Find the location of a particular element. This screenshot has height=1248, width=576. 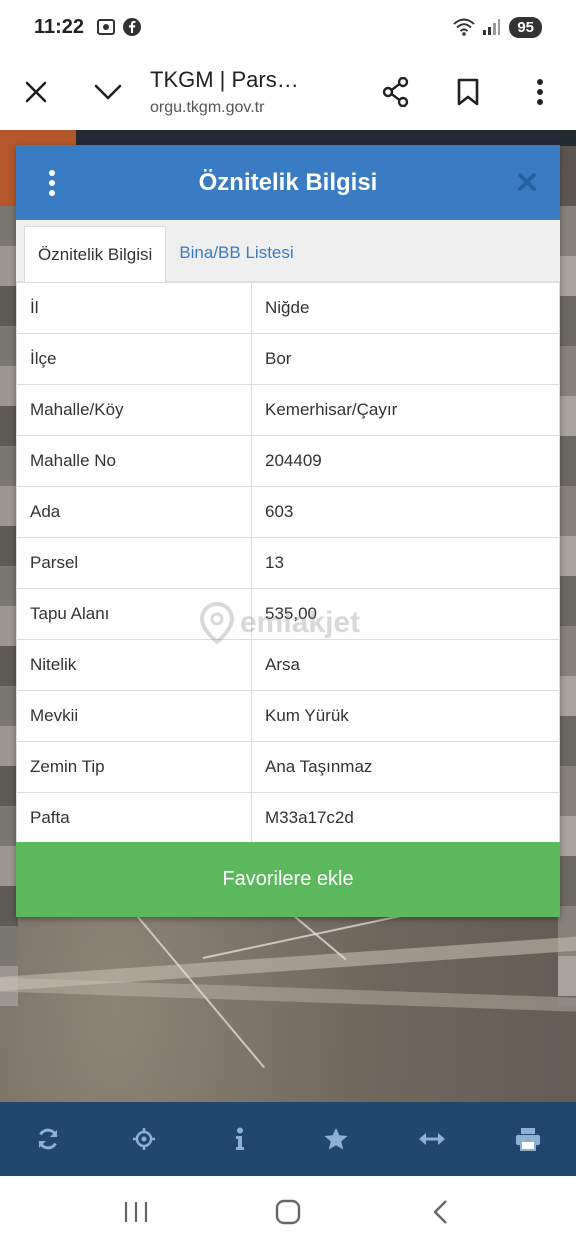

table-row: Nitelik Arsa is located at coordinates (288, 665).